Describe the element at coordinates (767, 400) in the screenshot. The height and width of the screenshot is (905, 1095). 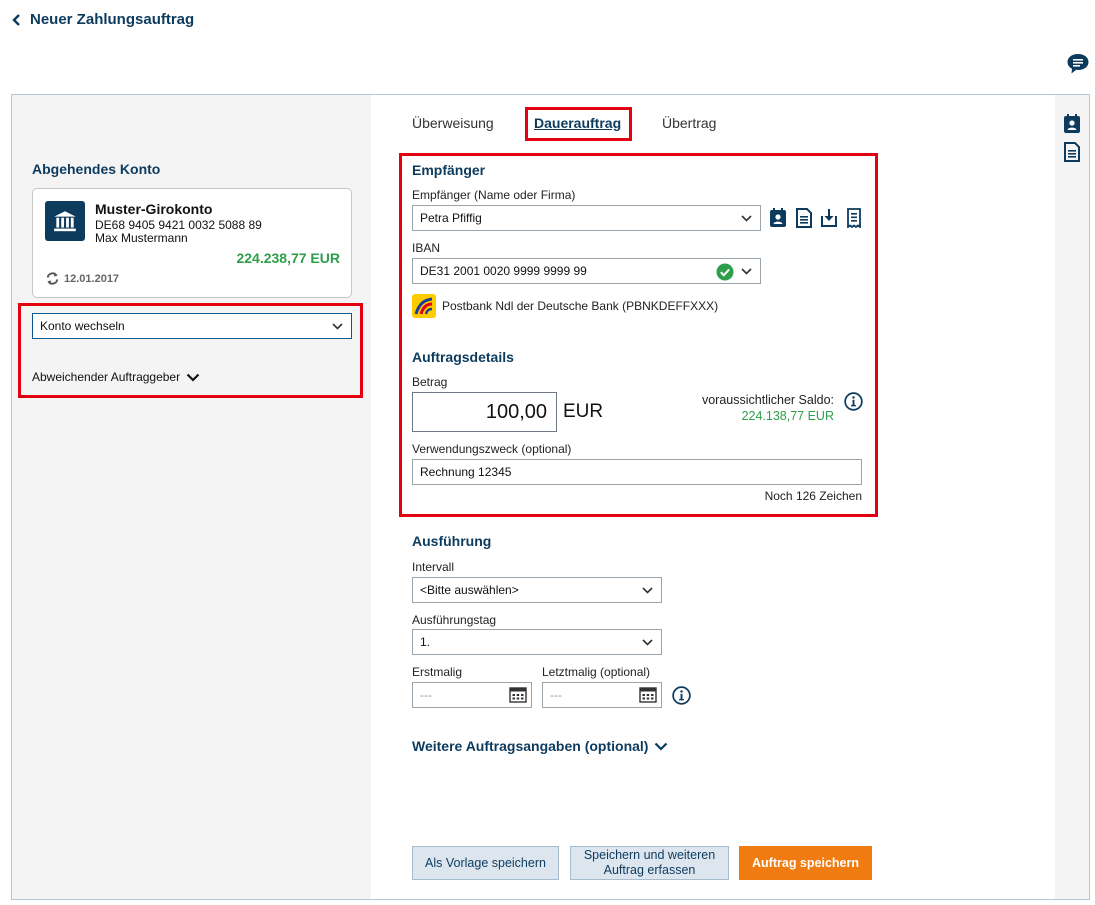
I see `expected-balance-label: voraussichtlicher Saldo:` at that location.